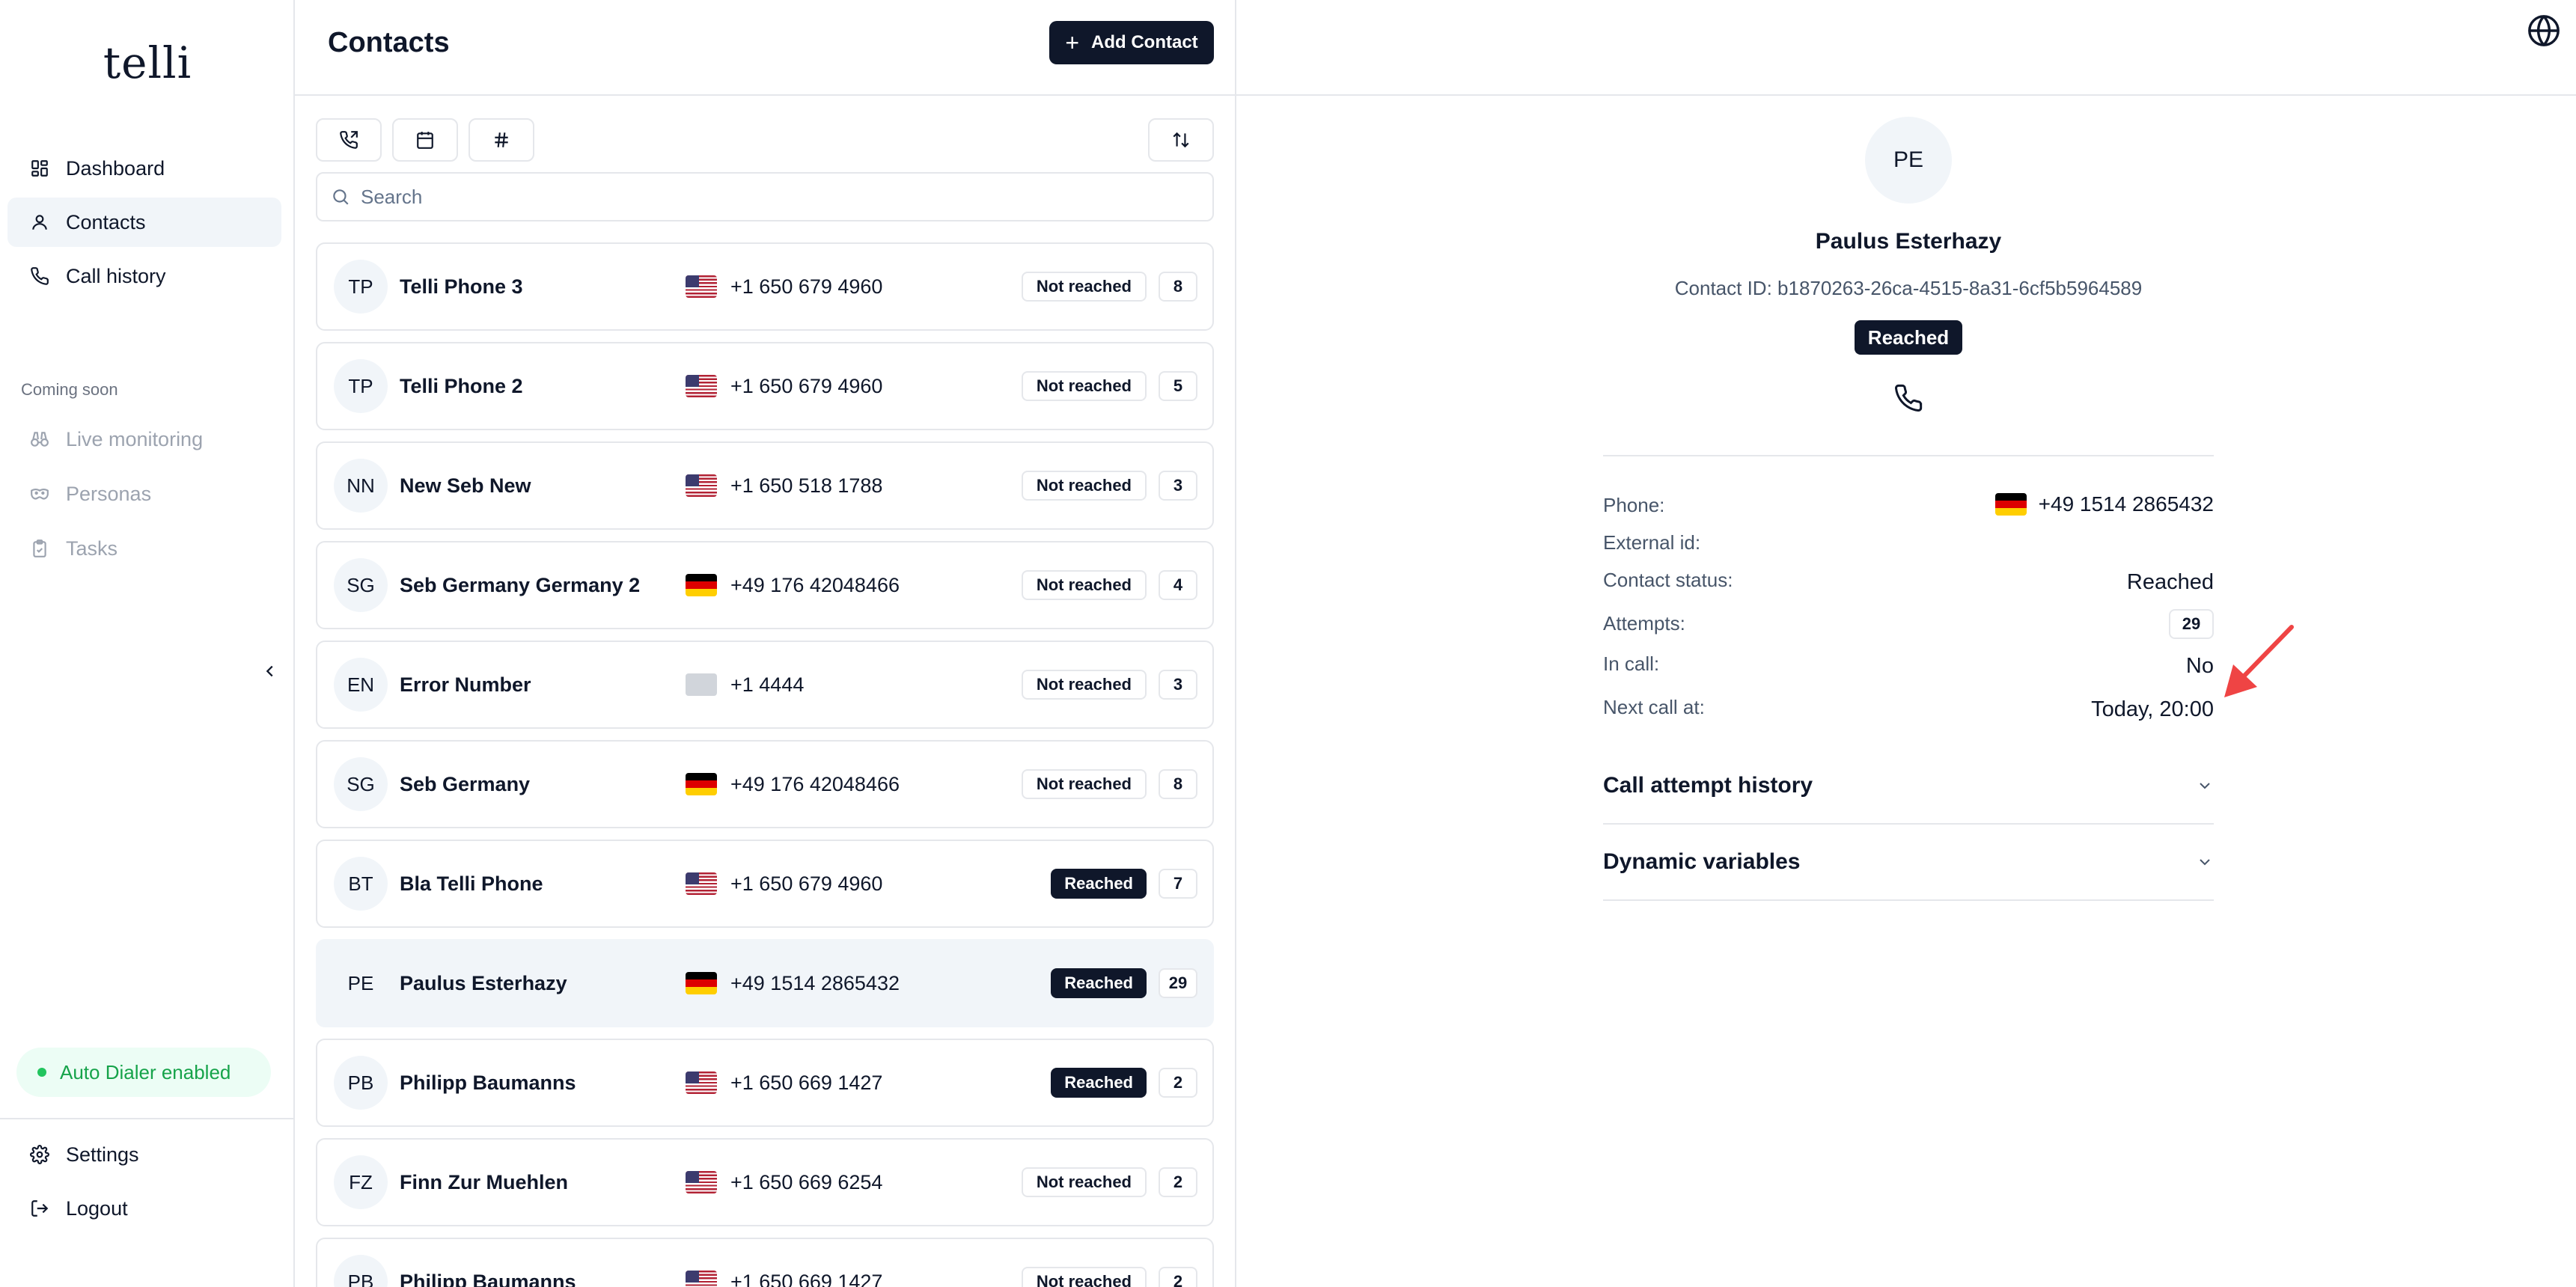 The width and height of the screenshot is (2576, 1287). I want to click on dashboard-icon, so click(39, 168).